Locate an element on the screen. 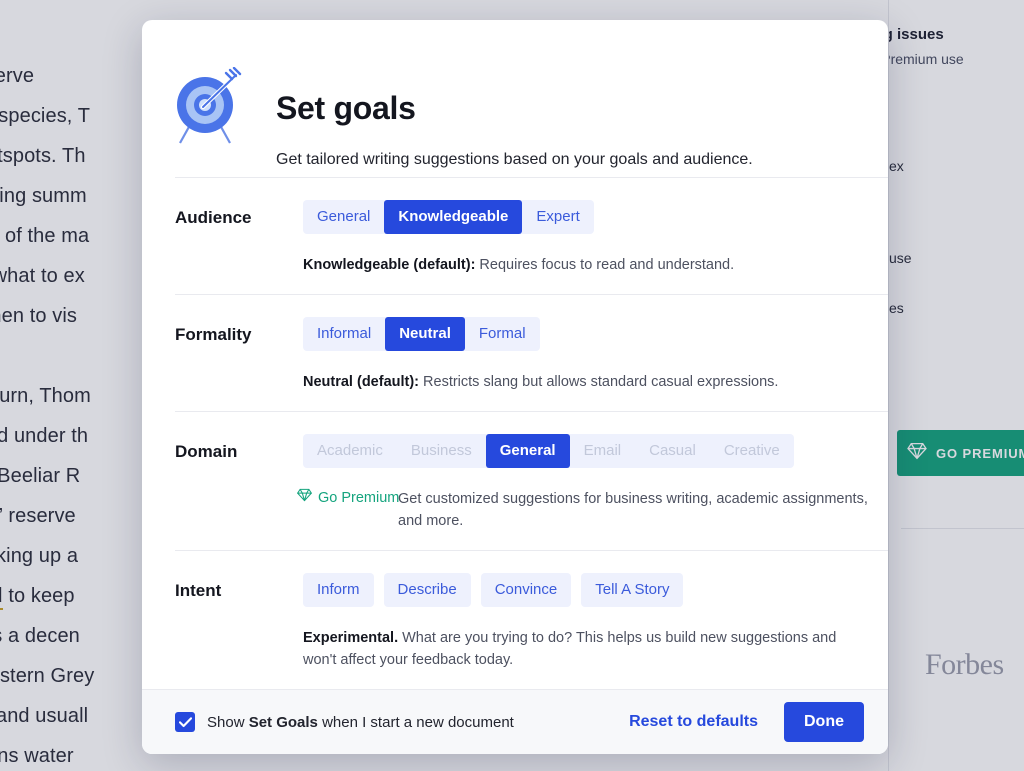 The width and height of the screenshot is (1024, 771). intent-option-pills: Inform Describe Convince Tell A Story is located at coordinates (595, 590).